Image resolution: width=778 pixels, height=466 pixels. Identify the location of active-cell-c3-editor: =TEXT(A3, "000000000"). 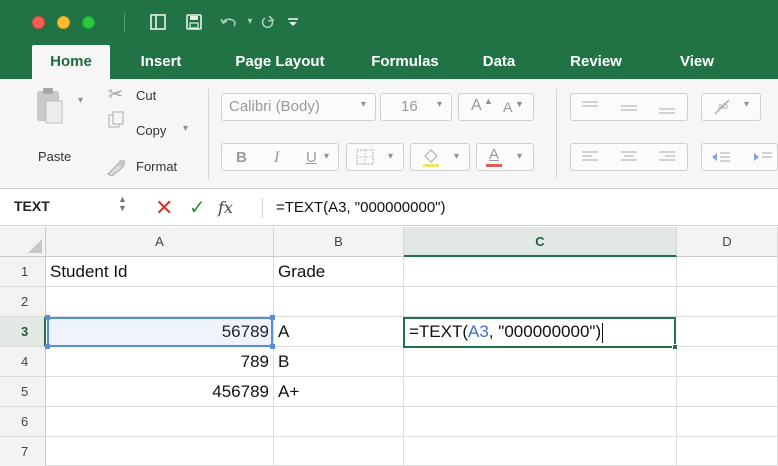
(540, 333).